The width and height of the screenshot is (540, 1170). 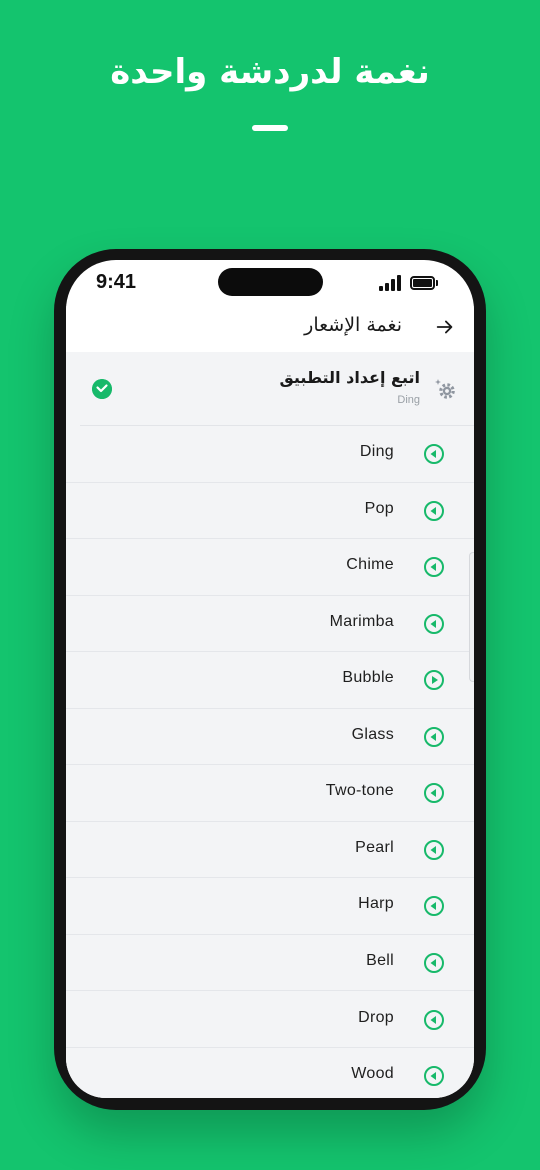 What do you see at coordinates (376, 1017) in the screenshot?
I see `tone-label: Drop` at bounding box center [376, 1017].